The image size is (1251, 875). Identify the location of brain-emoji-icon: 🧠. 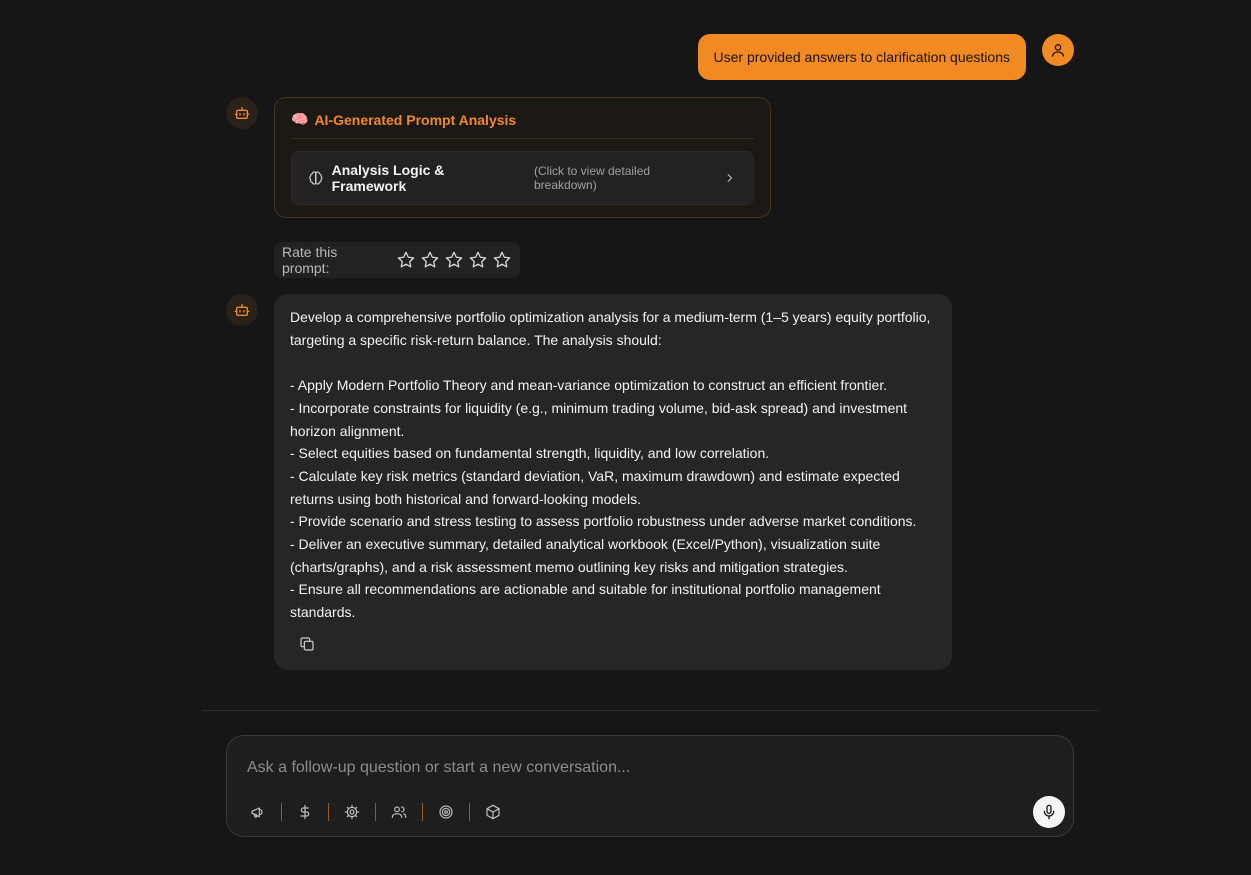
(300, 119).